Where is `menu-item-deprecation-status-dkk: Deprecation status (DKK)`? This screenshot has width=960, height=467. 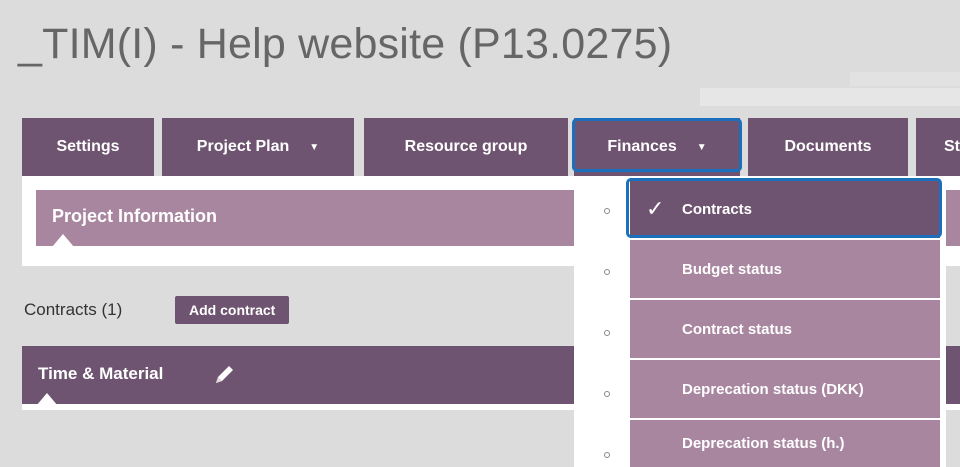 menu-item-deprecation-status-dkk: Deprecation status (DKK) is located at coordinates (785, 389).